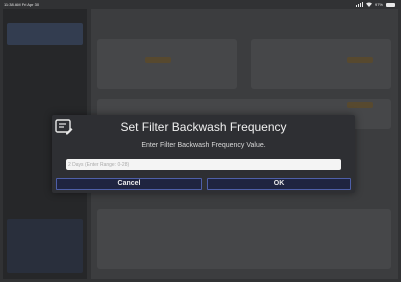 The image size is (401, 282). I want to click on ok-button: OK, so click(279, 184).